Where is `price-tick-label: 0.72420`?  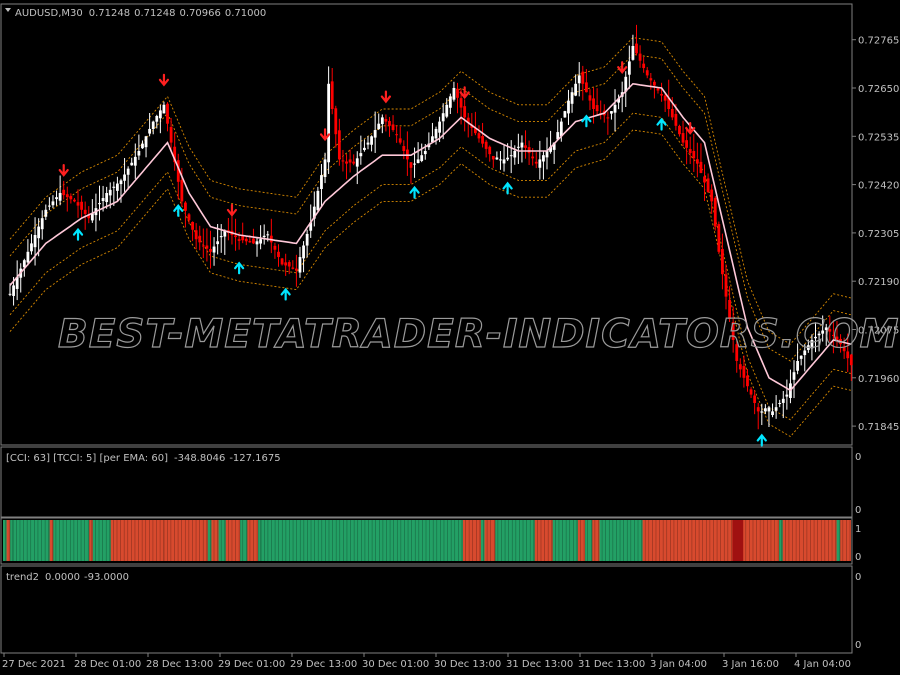 price-tick-label: 0.72420 is located at coordinates (878, 186).